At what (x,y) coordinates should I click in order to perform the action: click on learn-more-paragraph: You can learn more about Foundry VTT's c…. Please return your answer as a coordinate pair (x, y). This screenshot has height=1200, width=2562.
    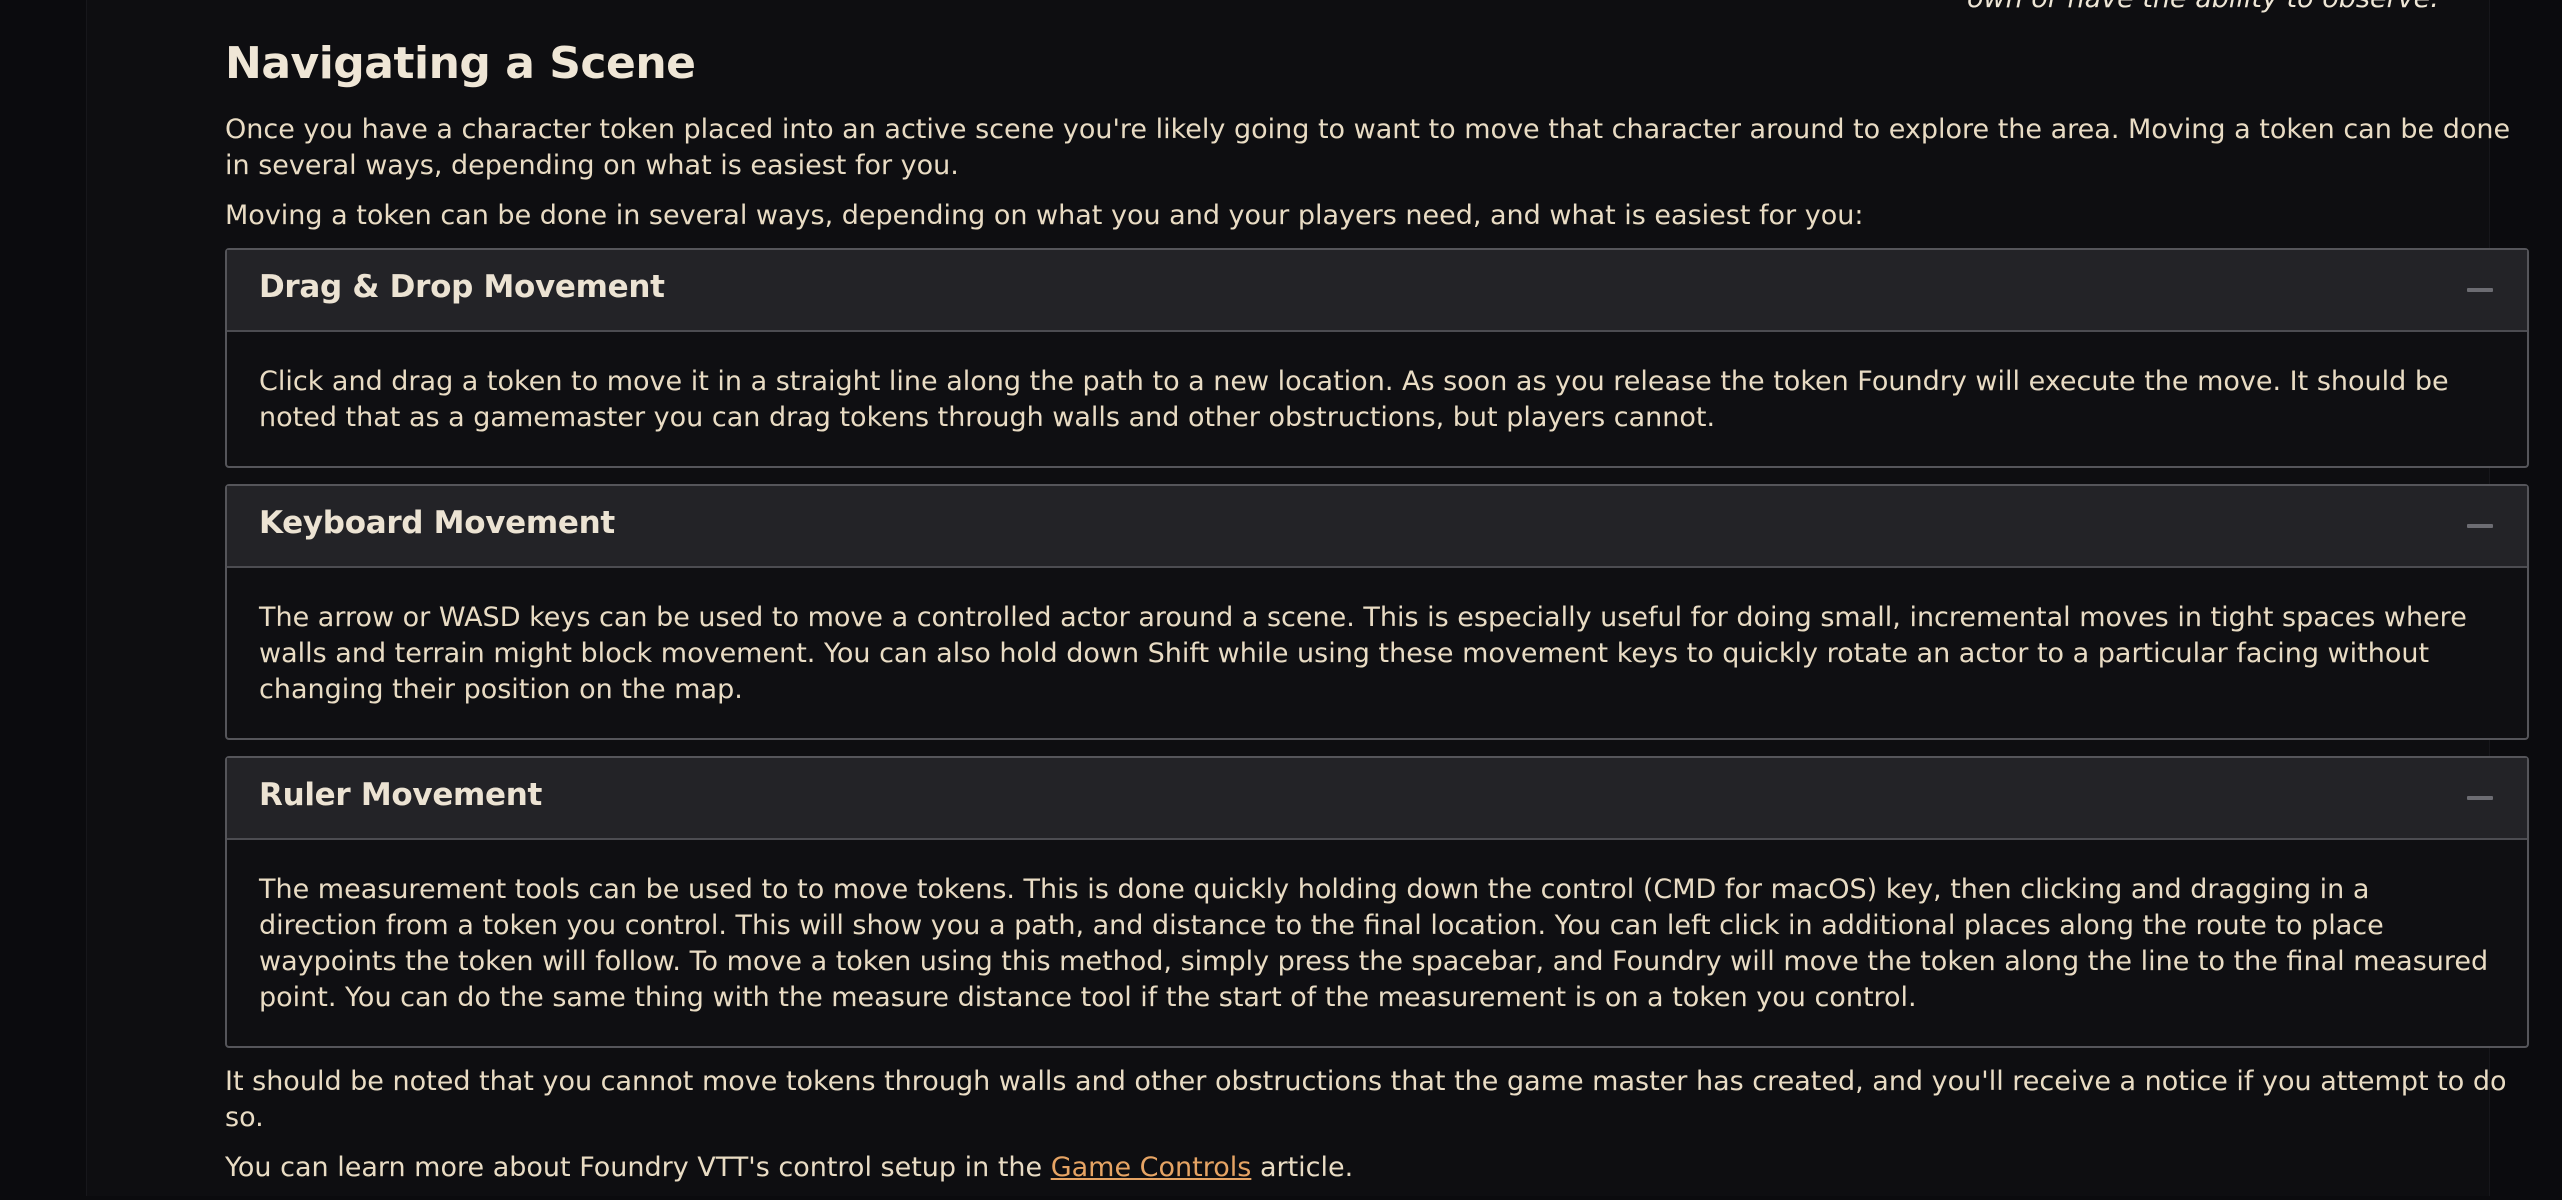
    Looking at the image, I should click on (1377, 1168).